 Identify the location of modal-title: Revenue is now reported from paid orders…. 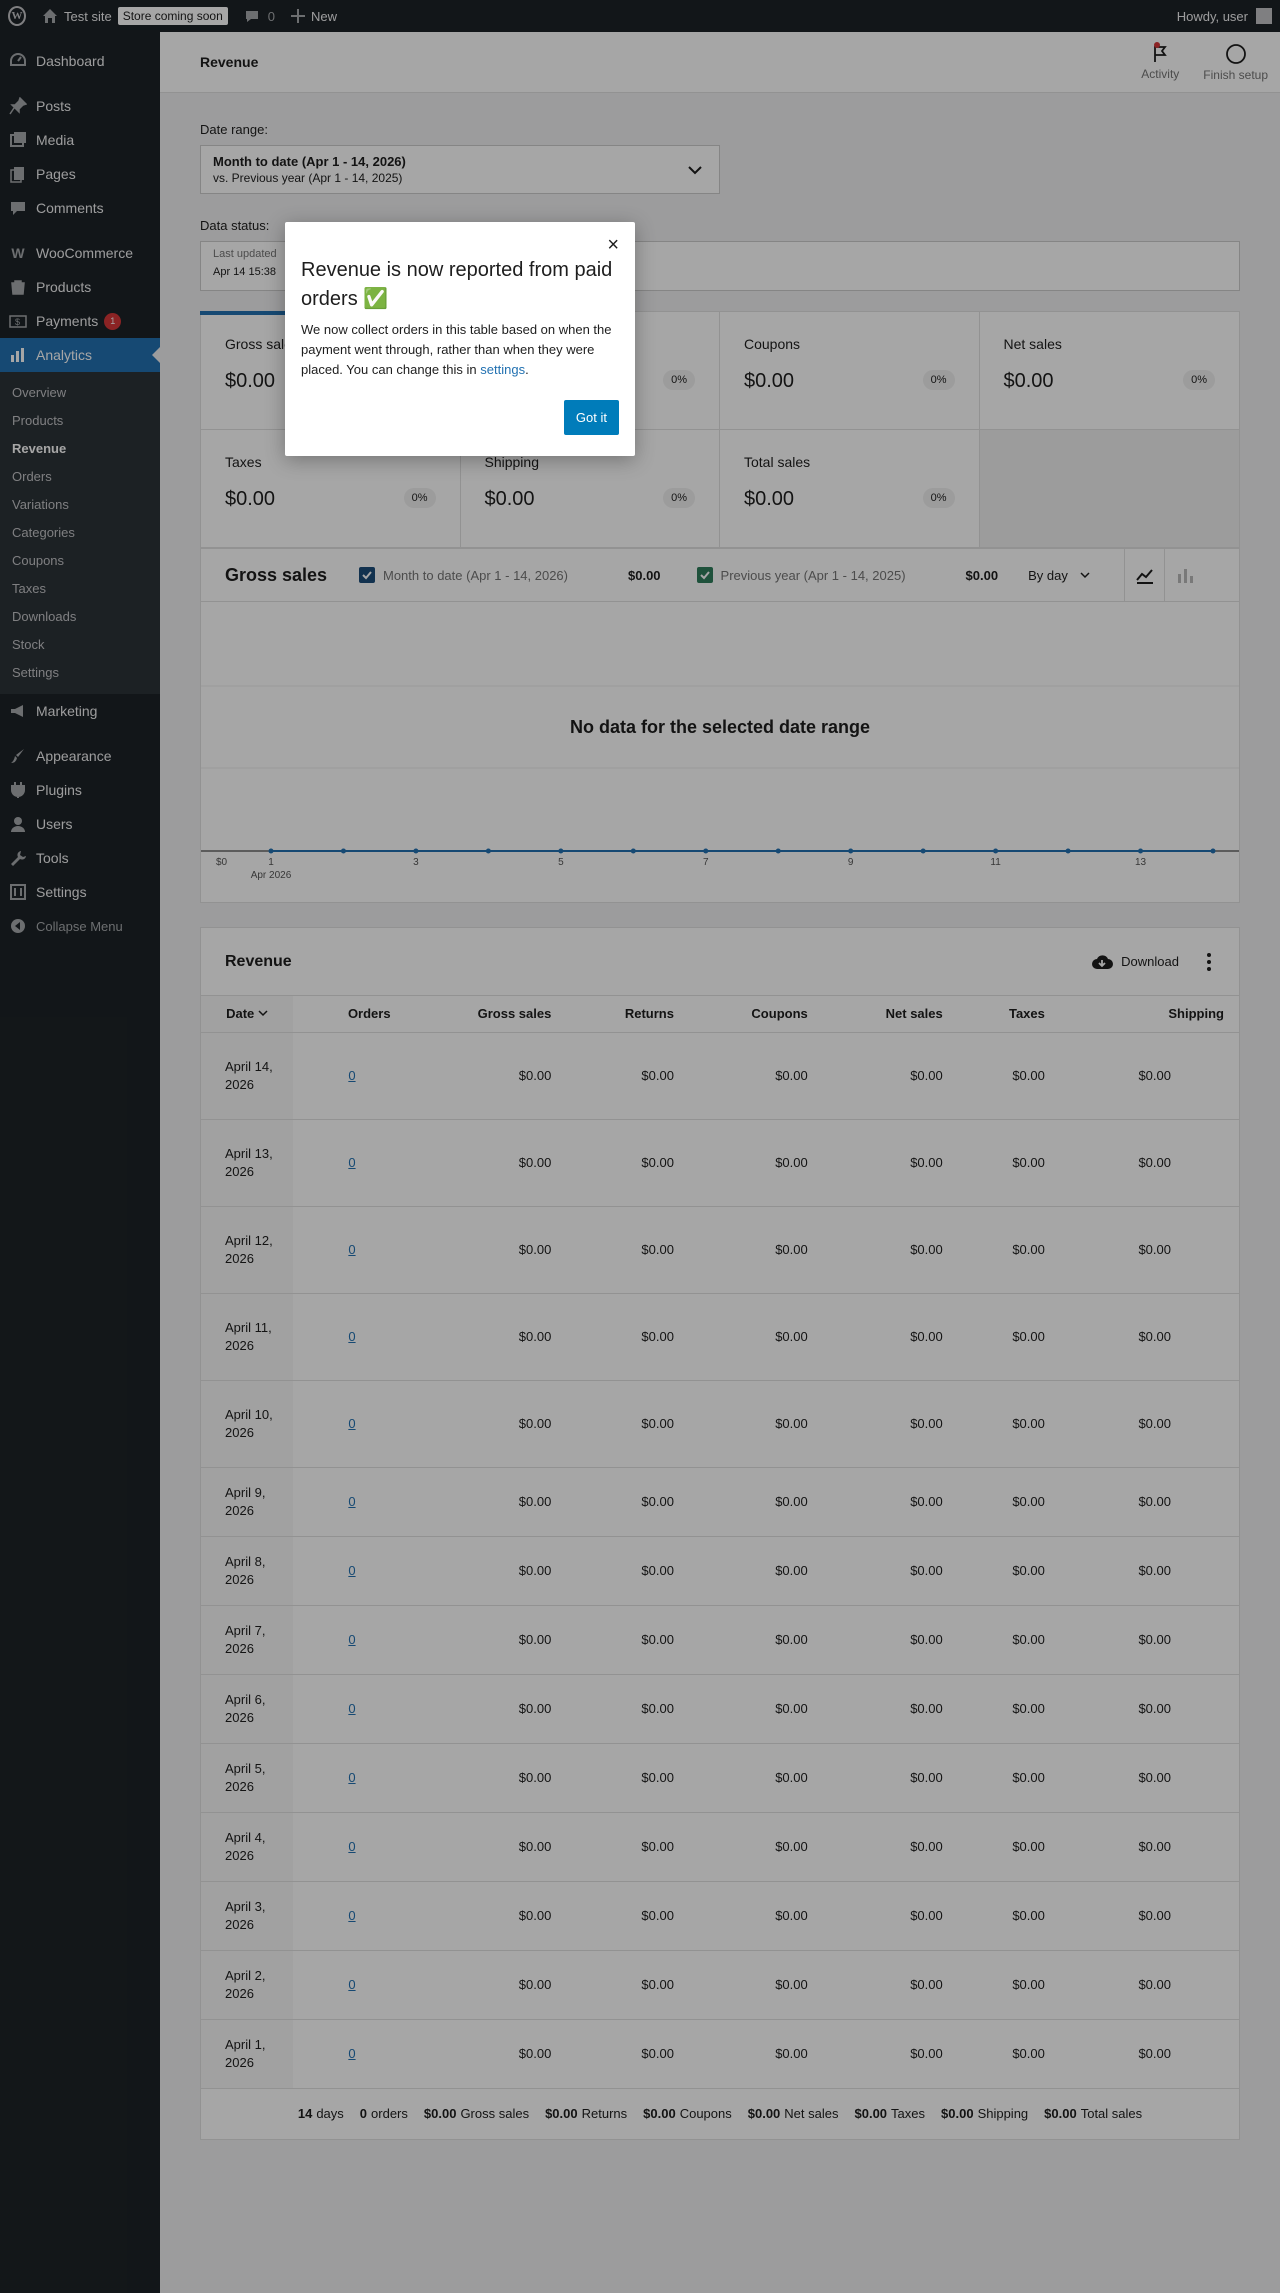
(457, 284).